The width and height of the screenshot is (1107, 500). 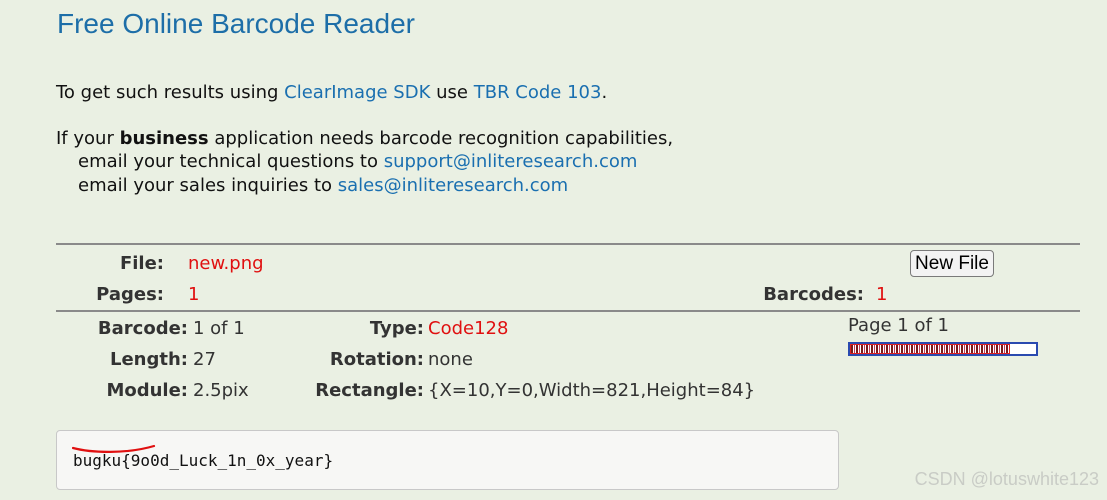 What do you see at coordinates (170, 92) in the screenshot?
I see `intro-prefix: To get such results using` at bounding box center [170, 92].